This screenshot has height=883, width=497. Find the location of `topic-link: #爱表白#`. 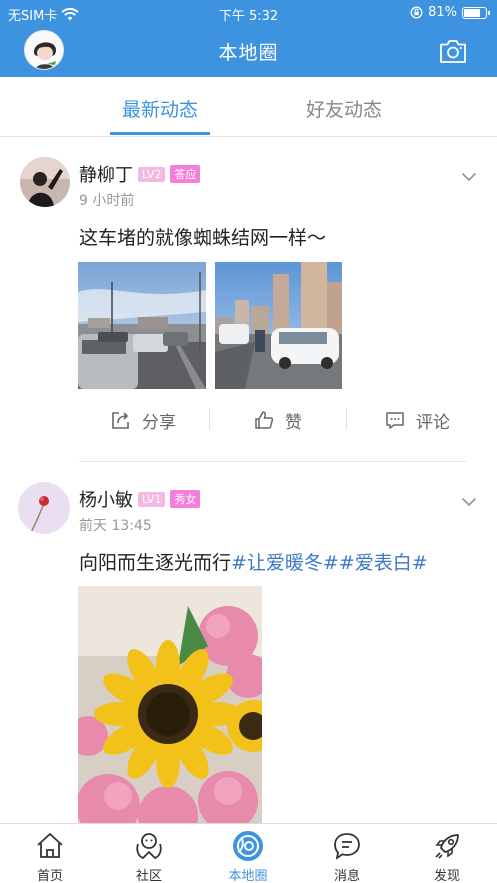

topic-link: #爱表白# is located at coordinates (383, 563).